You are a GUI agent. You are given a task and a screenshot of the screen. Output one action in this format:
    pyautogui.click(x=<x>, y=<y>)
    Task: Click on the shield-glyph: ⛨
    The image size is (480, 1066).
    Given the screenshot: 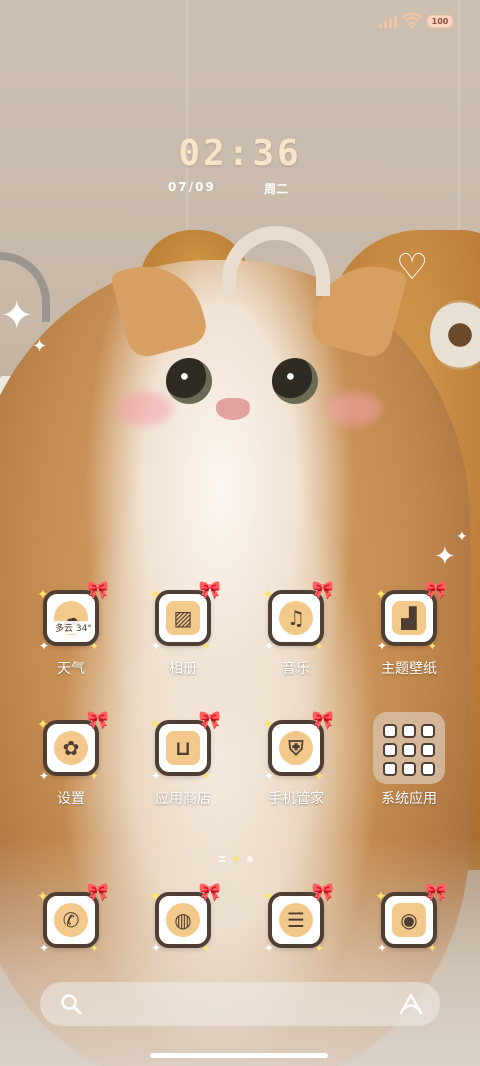 What is the action you would take?
    pyautogui.click(x=296, y=748)
    